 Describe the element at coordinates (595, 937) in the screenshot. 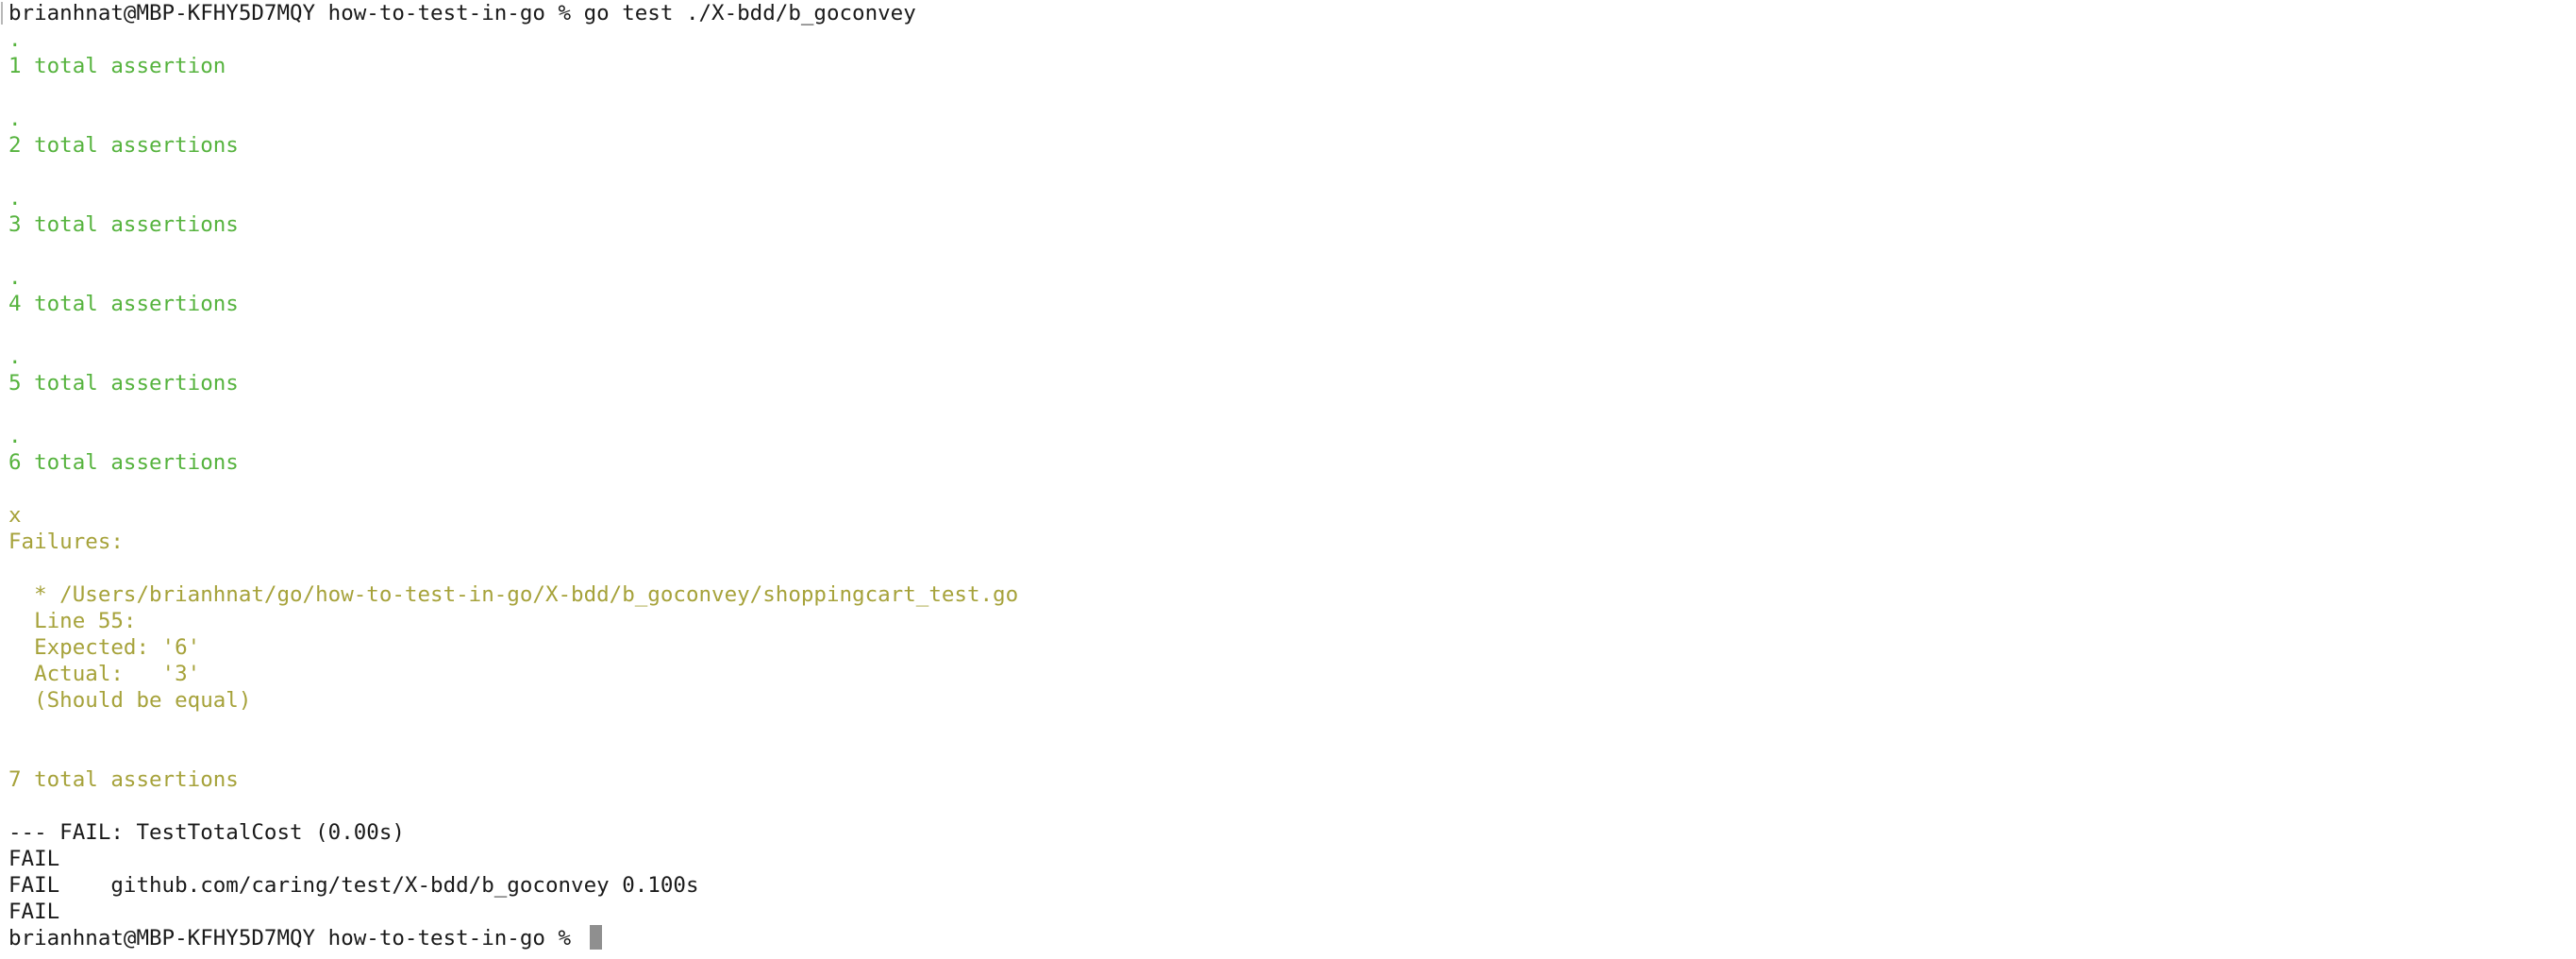

I see `text-cursor` at that location.